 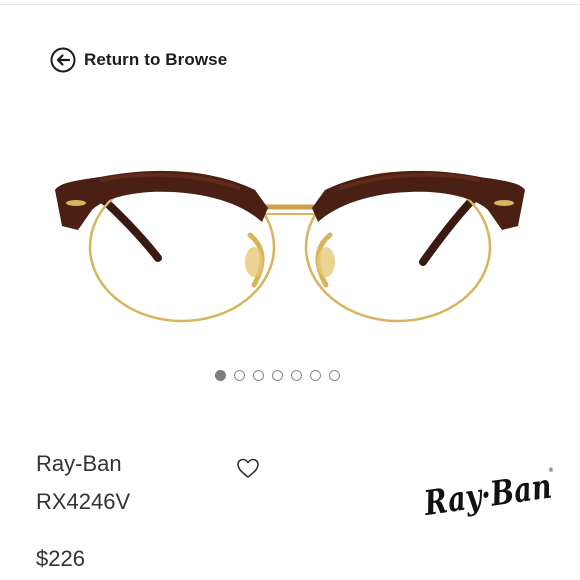 I want to click on svg-text: Ray·Ban, so click(x=487, y=496).